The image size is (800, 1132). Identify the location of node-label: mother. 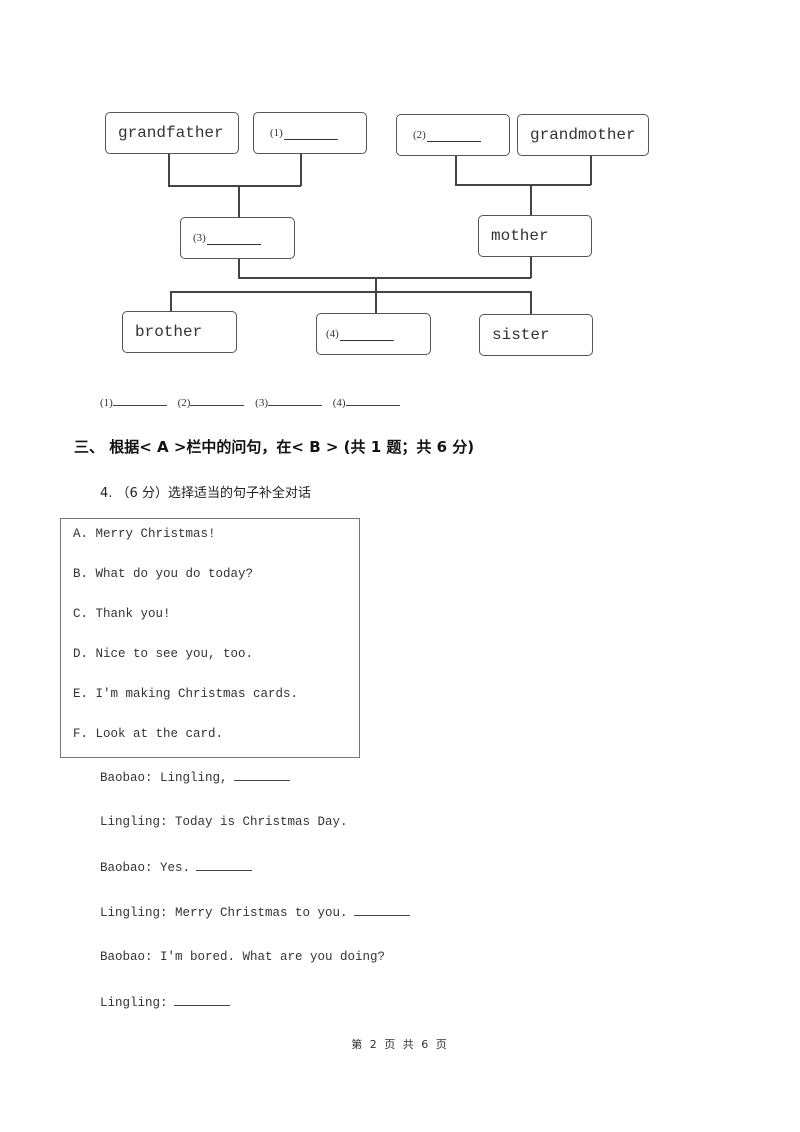
(520, 236).